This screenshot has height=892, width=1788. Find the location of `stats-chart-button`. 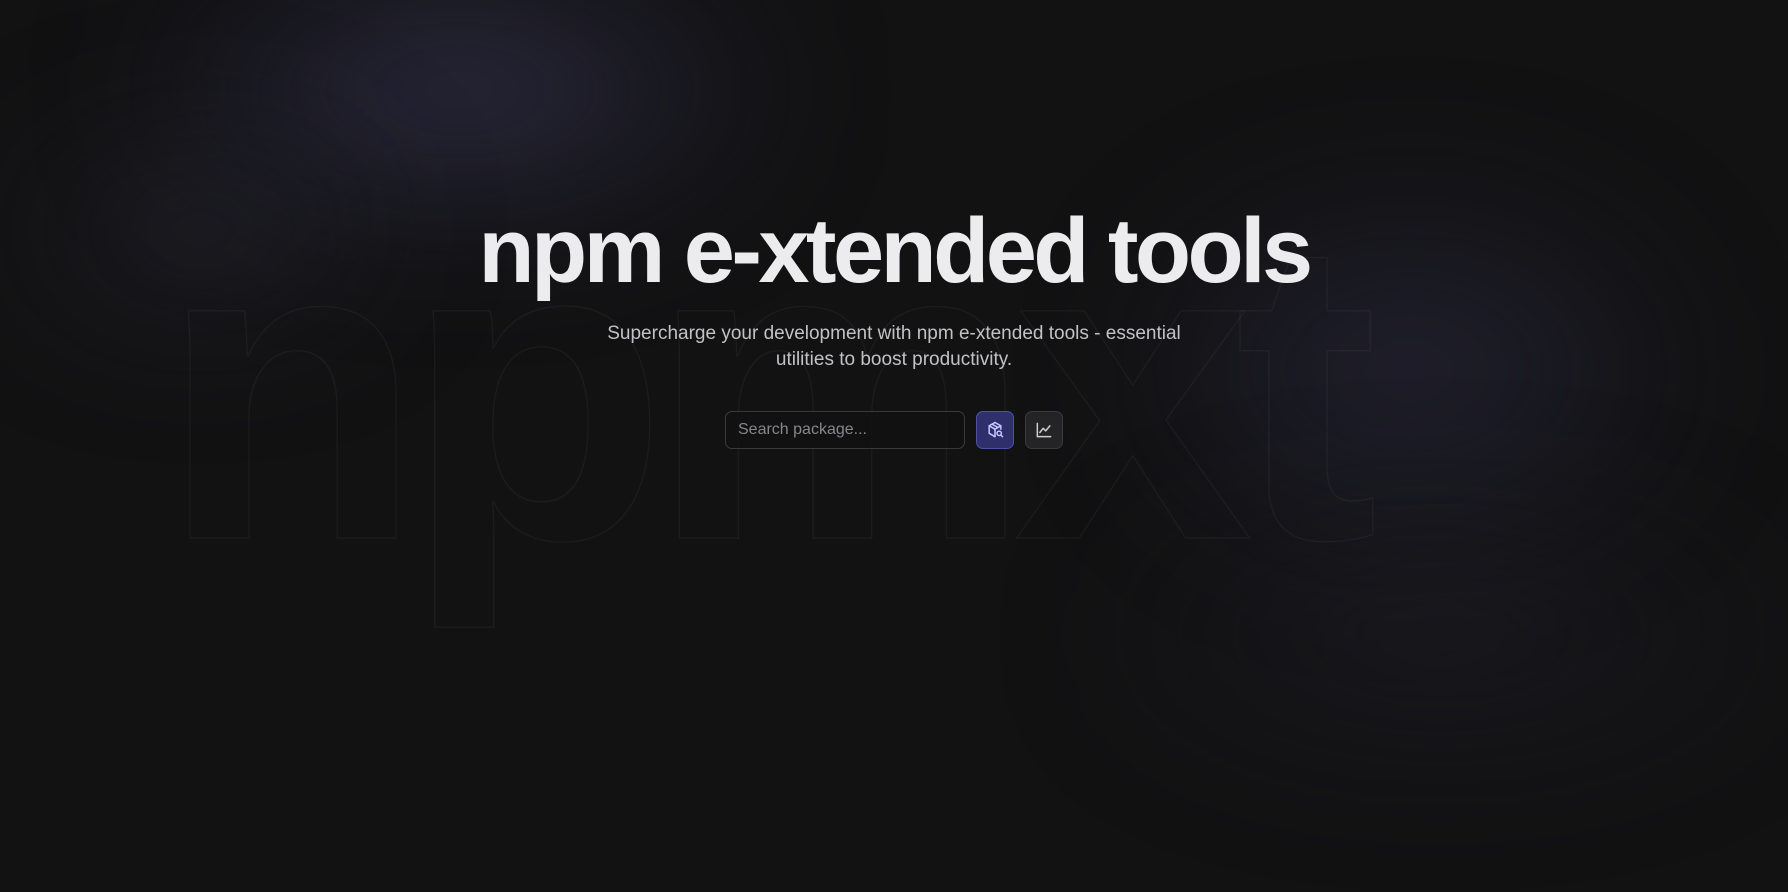

stats-chart-button is located at coordinates (1044, 430).